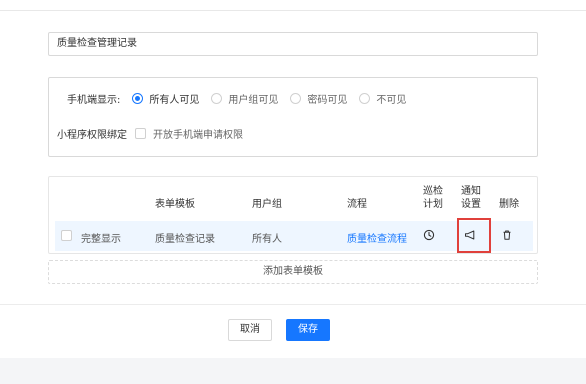  What do you see at coordinates (267, 239) in the screenshot?
I see `row-user-group: 所有人` at bounding box center [267, 239].